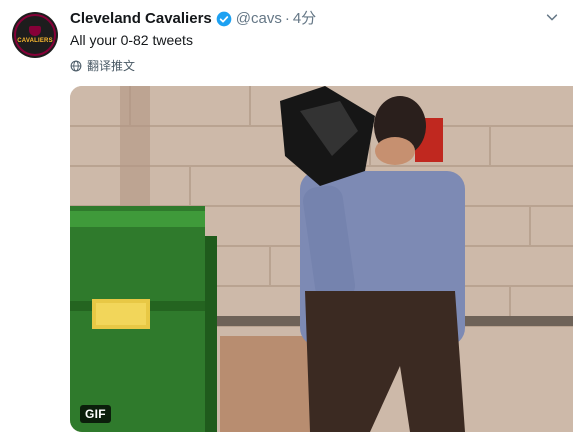 Image resolution: width=573 pixels, height=432 pixels. What do you see at coordinates (259, 19) in the screenshot?
I see `user-handle: @cavs` at bounding box center [259, 19].